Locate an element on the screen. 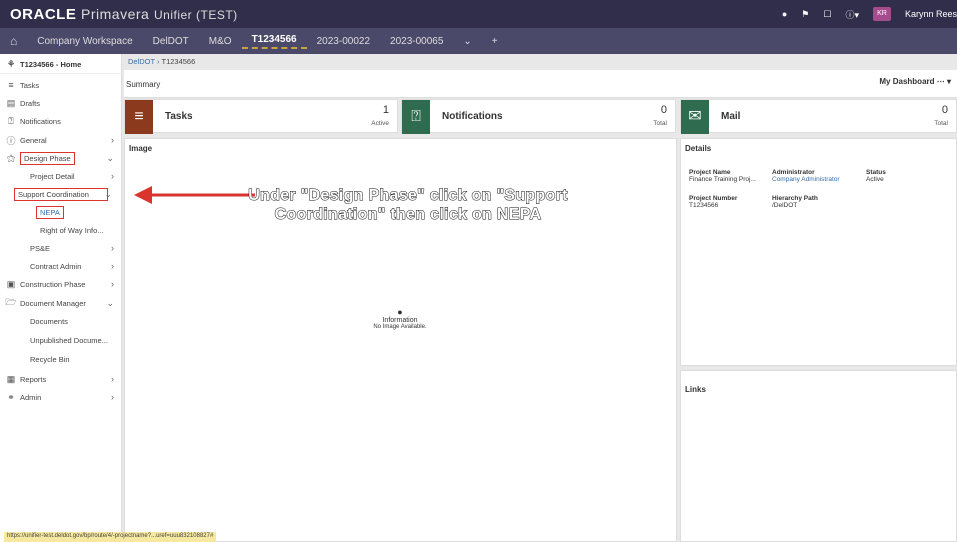 This screenshot has width=957, height=542. drafts-icon: ▤ is located at coordinates (11, 102).